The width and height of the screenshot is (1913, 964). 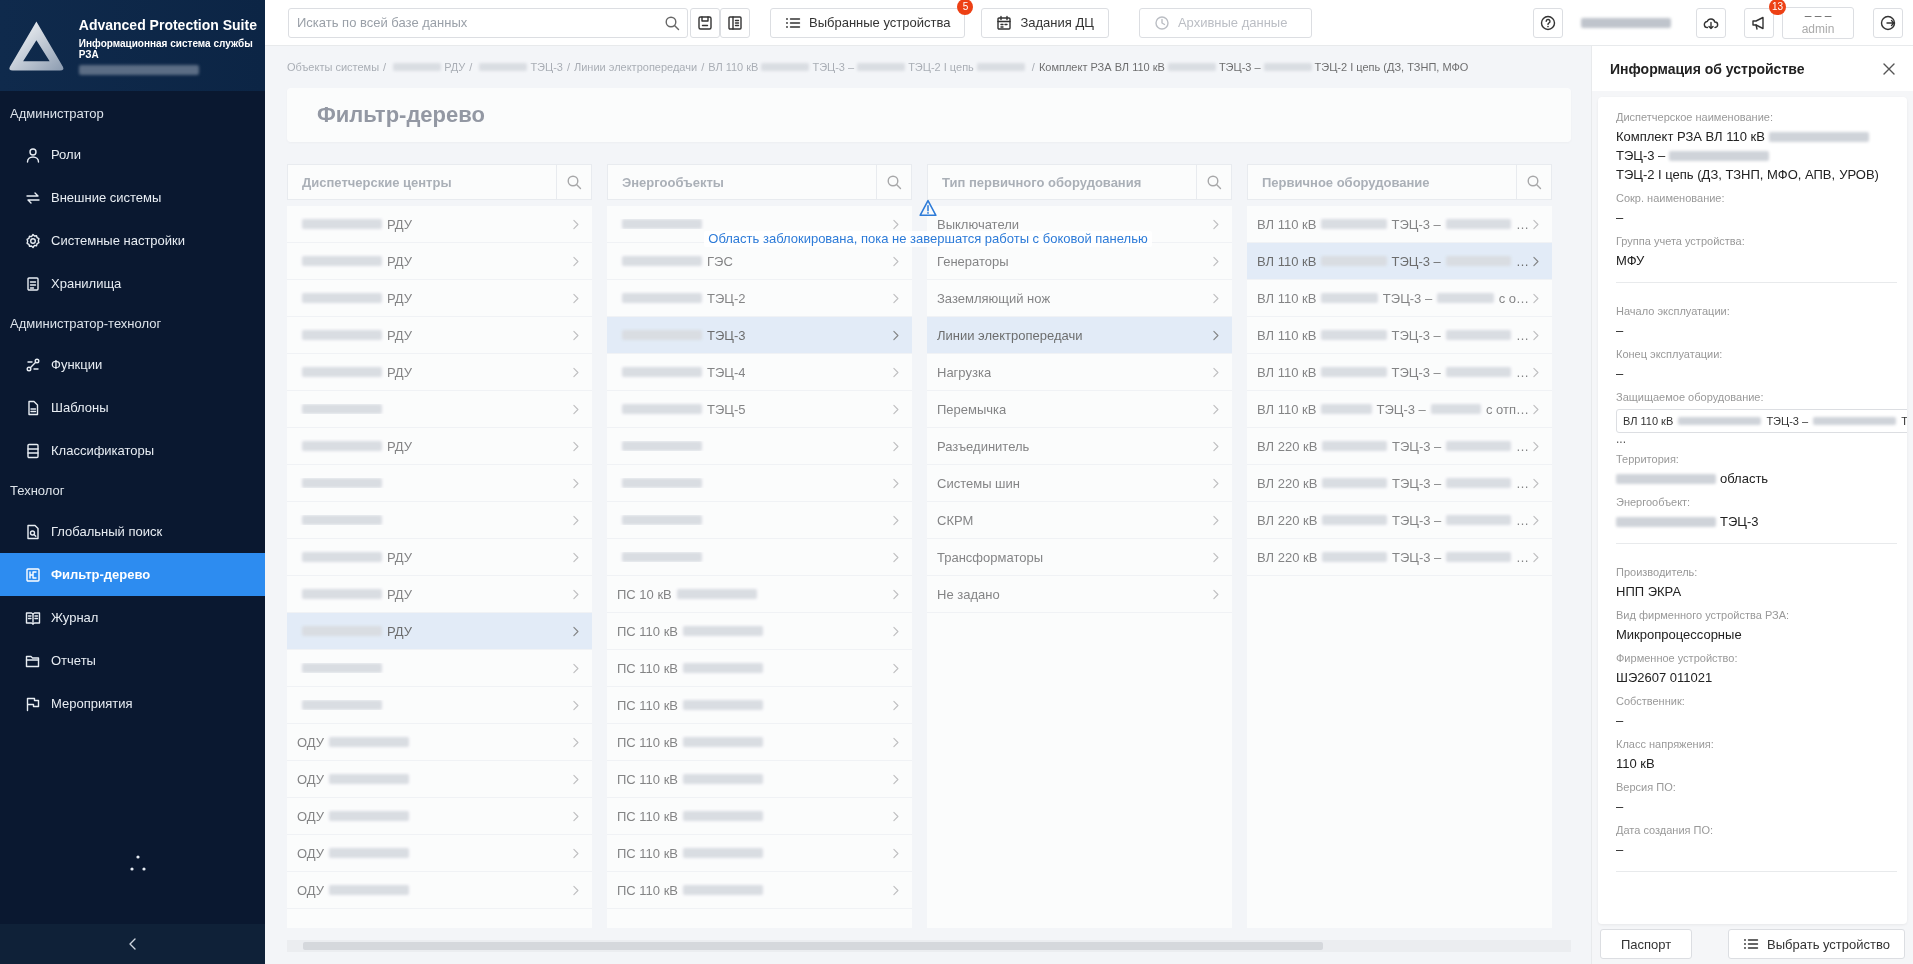 What do you see at coordinates (759, 409) in the screenshot?
I see `list-item: ТЭЦ-5` at bounding box center [759, 409].